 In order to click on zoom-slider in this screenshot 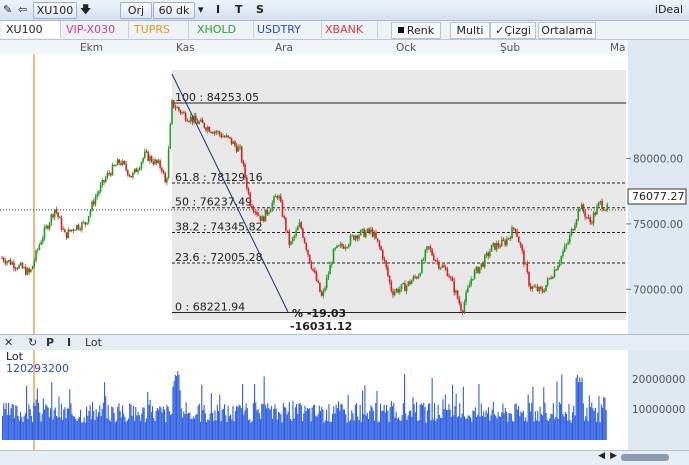, I will do `click(645, 457)`.